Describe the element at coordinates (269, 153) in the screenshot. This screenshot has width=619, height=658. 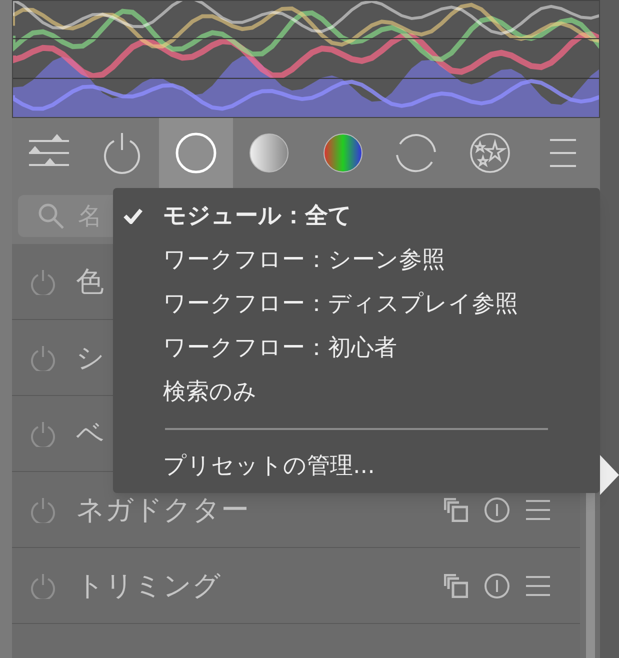
I see `gradient-circle-icon` at that location.